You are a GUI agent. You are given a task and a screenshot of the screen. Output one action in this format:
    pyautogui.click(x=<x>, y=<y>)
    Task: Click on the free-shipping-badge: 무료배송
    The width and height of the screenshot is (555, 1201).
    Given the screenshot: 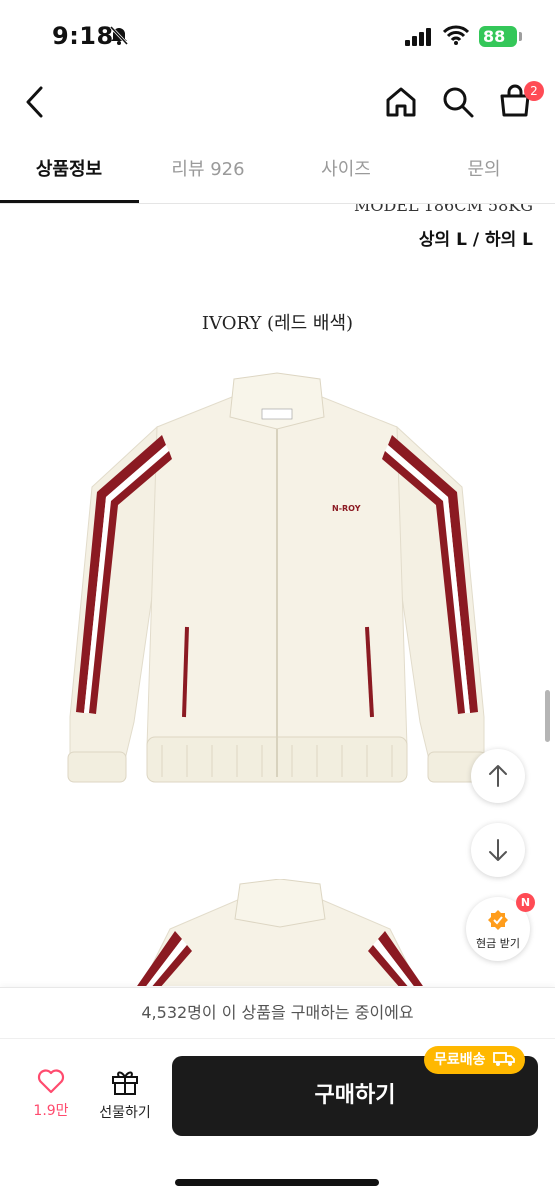 What is the action you would take?
    pyautogui.click(x=475, y=1060)
    